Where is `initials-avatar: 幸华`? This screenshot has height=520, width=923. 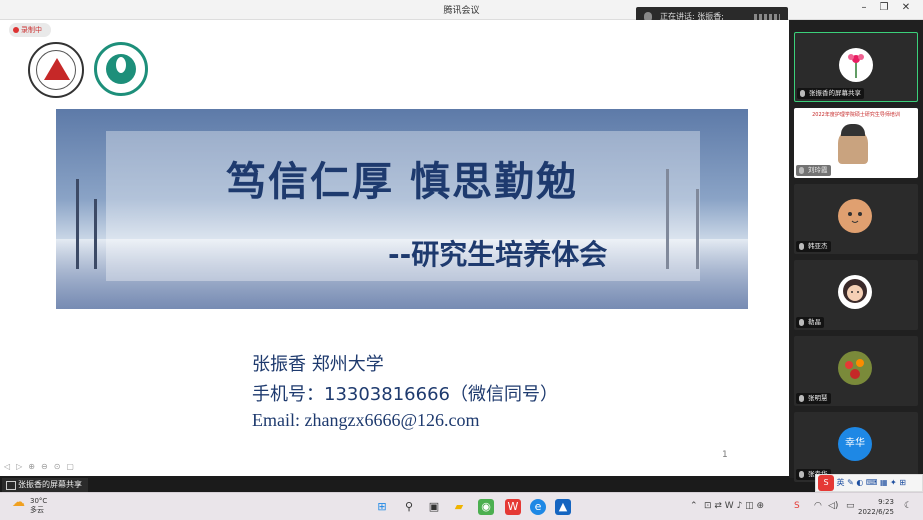
initials-avatar: 幸华 is located at coordinates (855, 444).